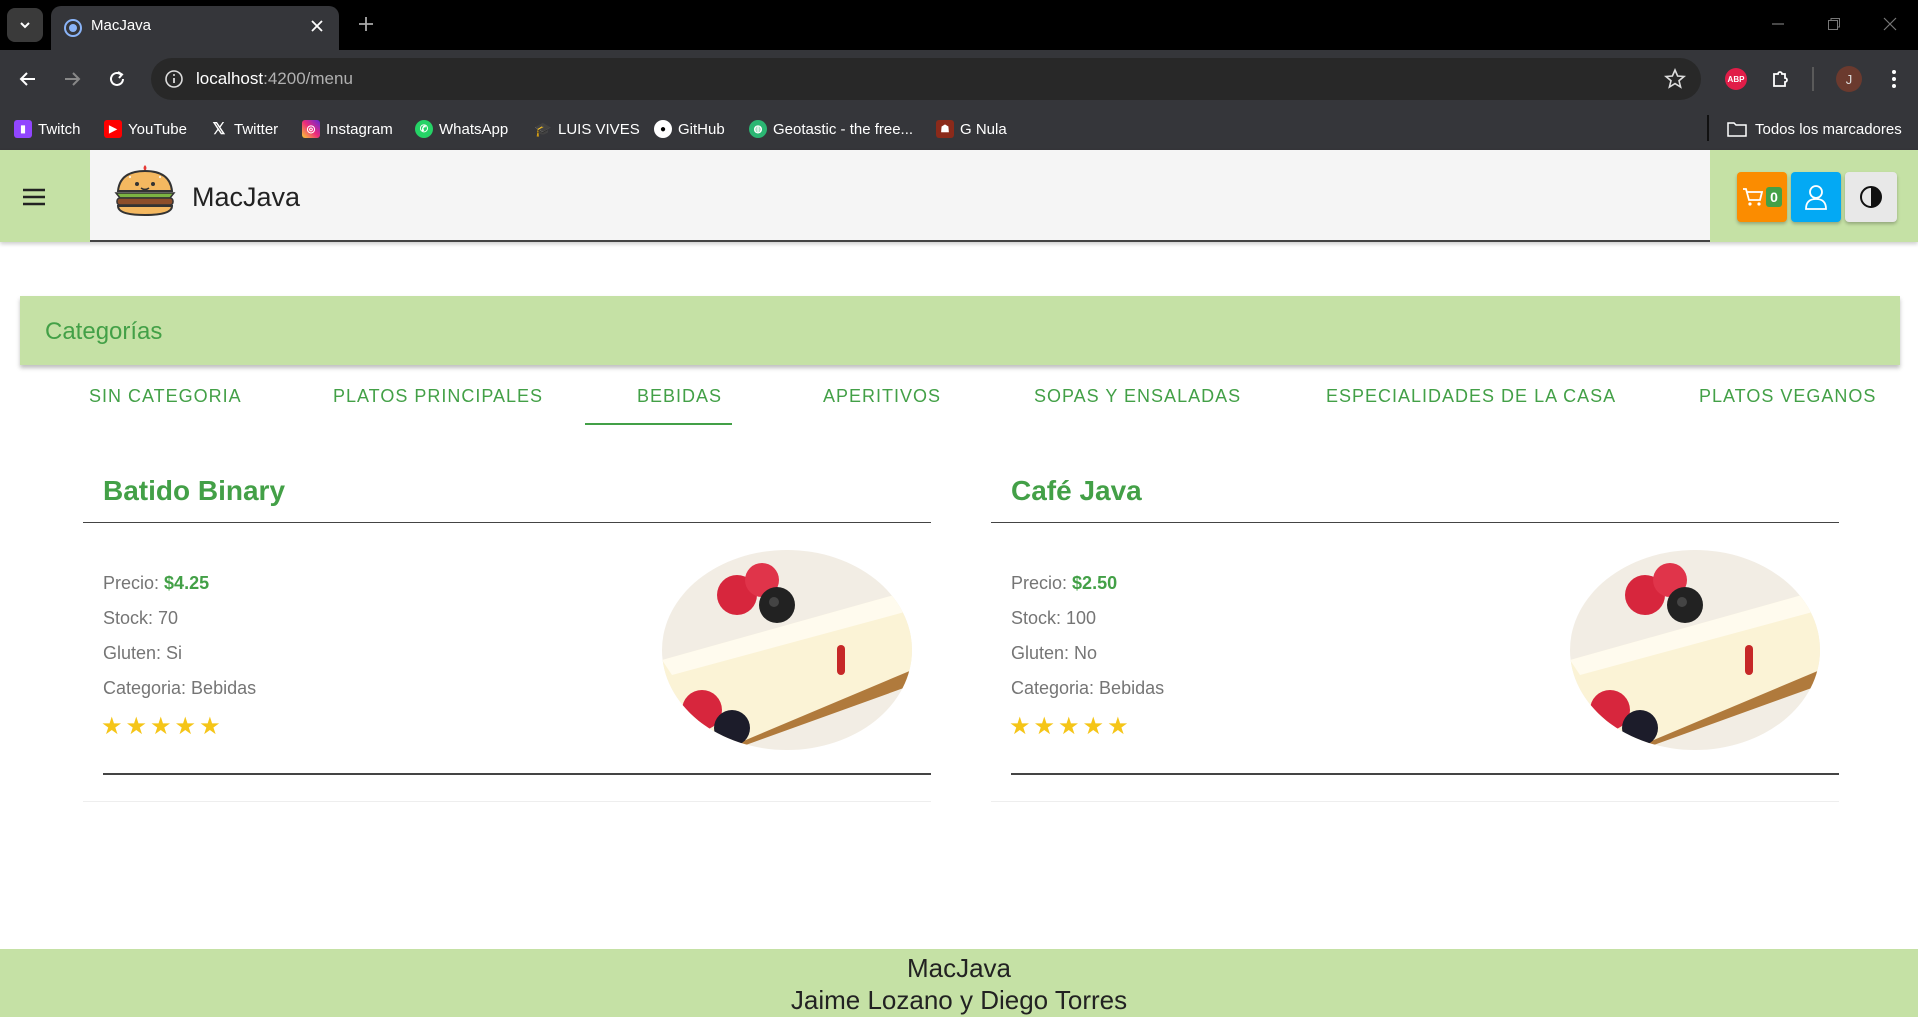 The width and height of the screenshot is (1918, 1017). I want to click on extensions-button, so click(1781, 79).